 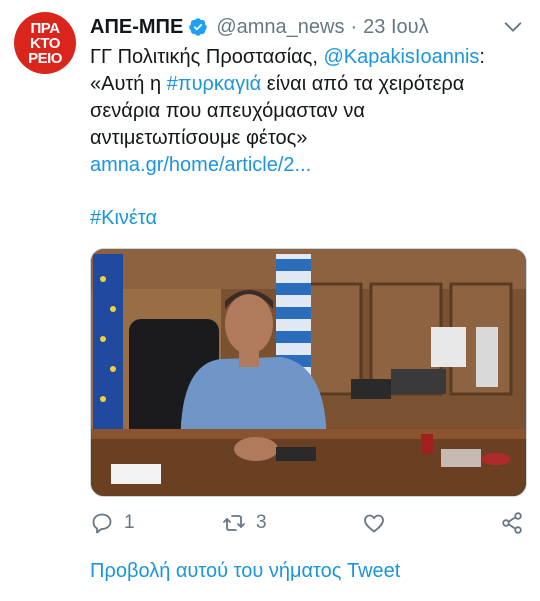 I want to click on retweet-count: 3, so click(x=261, y=522).